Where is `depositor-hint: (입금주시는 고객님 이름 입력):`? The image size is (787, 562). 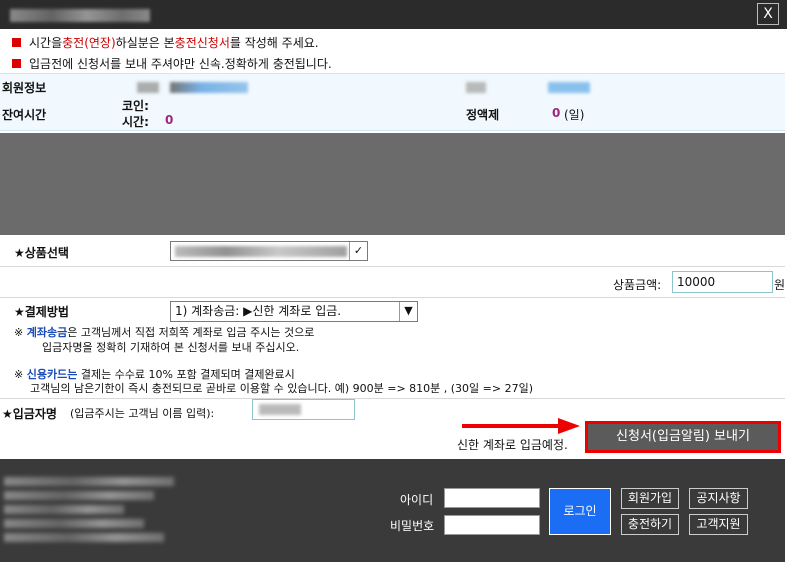 depositor-hint: (입금주시는 고객님 이름 입력): is located at coordinates (142, 413).